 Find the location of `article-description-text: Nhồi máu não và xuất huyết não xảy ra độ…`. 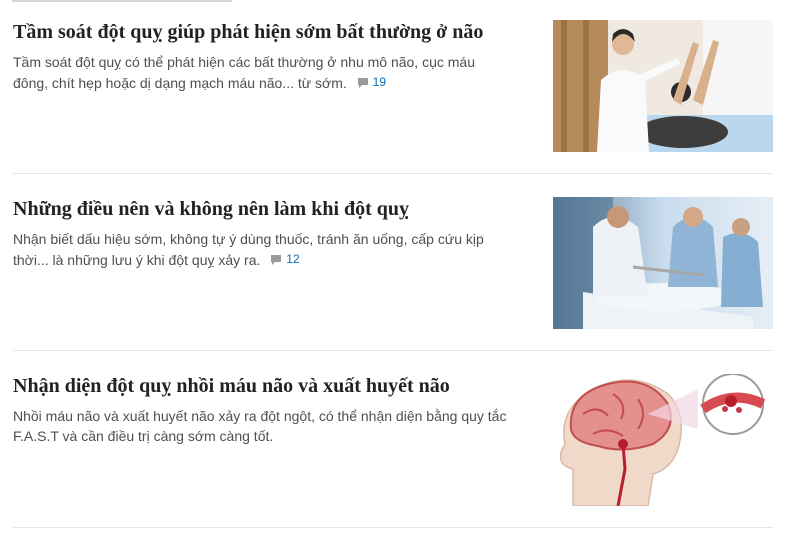

article-description-text: Nhồi máu não và xuất huyết não xảy ra độ… is located at coordinates (260, 426).